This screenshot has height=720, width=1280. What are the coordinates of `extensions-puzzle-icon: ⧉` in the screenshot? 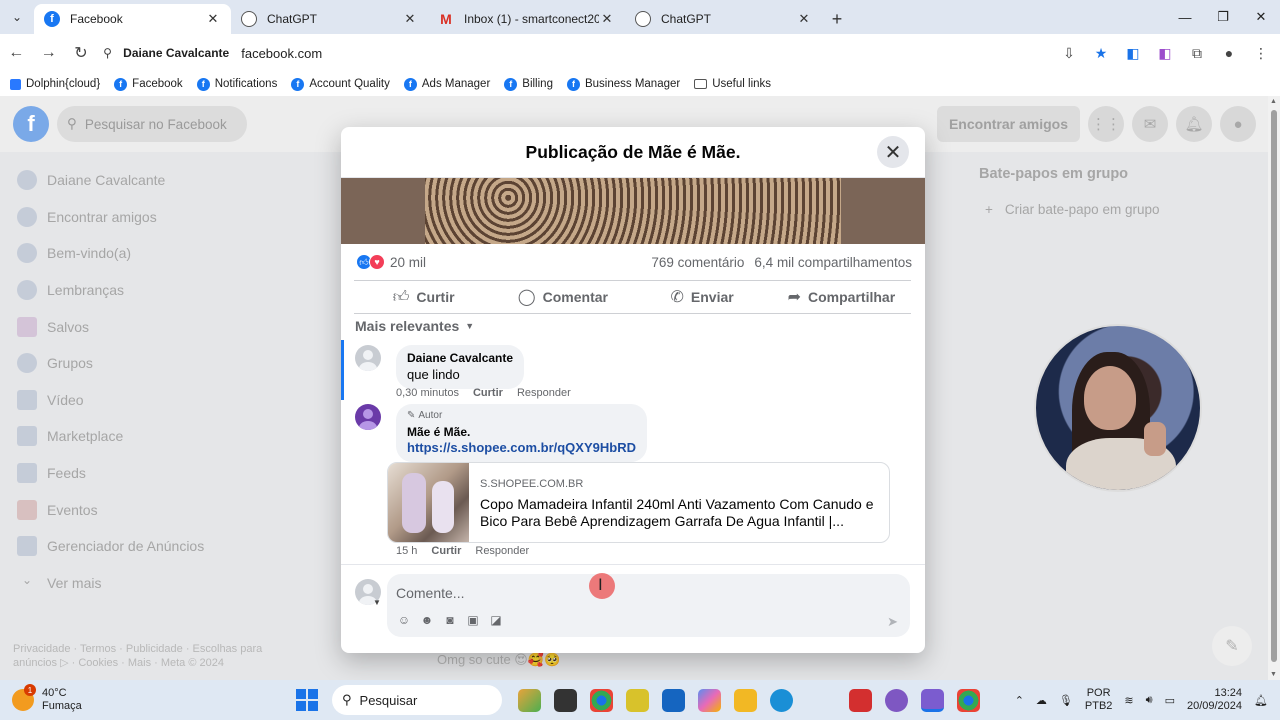 It's located at (1197, 53).